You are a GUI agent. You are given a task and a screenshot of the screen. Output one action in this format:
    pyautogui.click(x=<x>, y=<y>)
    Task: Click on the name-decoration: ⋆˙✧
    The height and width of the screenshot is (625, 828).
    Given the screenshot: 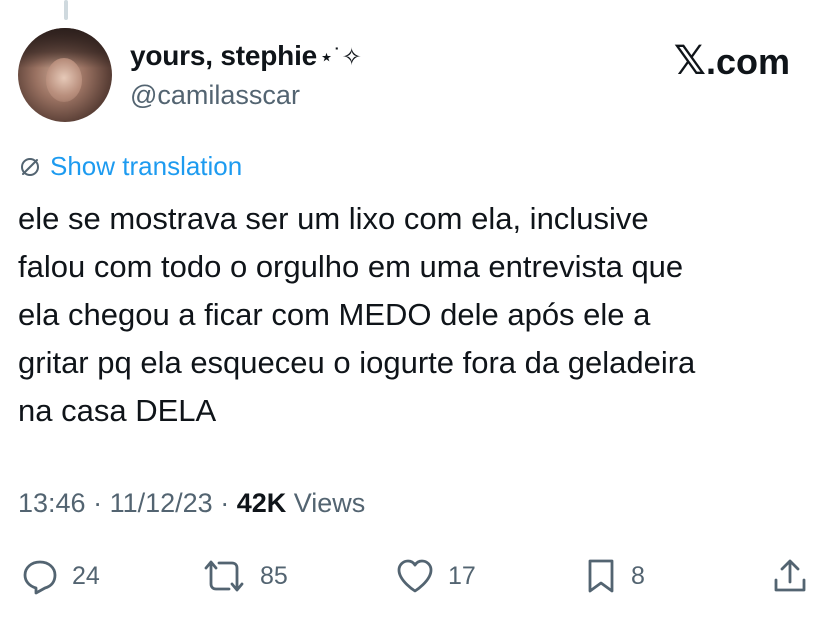 What is the action you would take?
    pyautogui.click(x=340, y=57)
    